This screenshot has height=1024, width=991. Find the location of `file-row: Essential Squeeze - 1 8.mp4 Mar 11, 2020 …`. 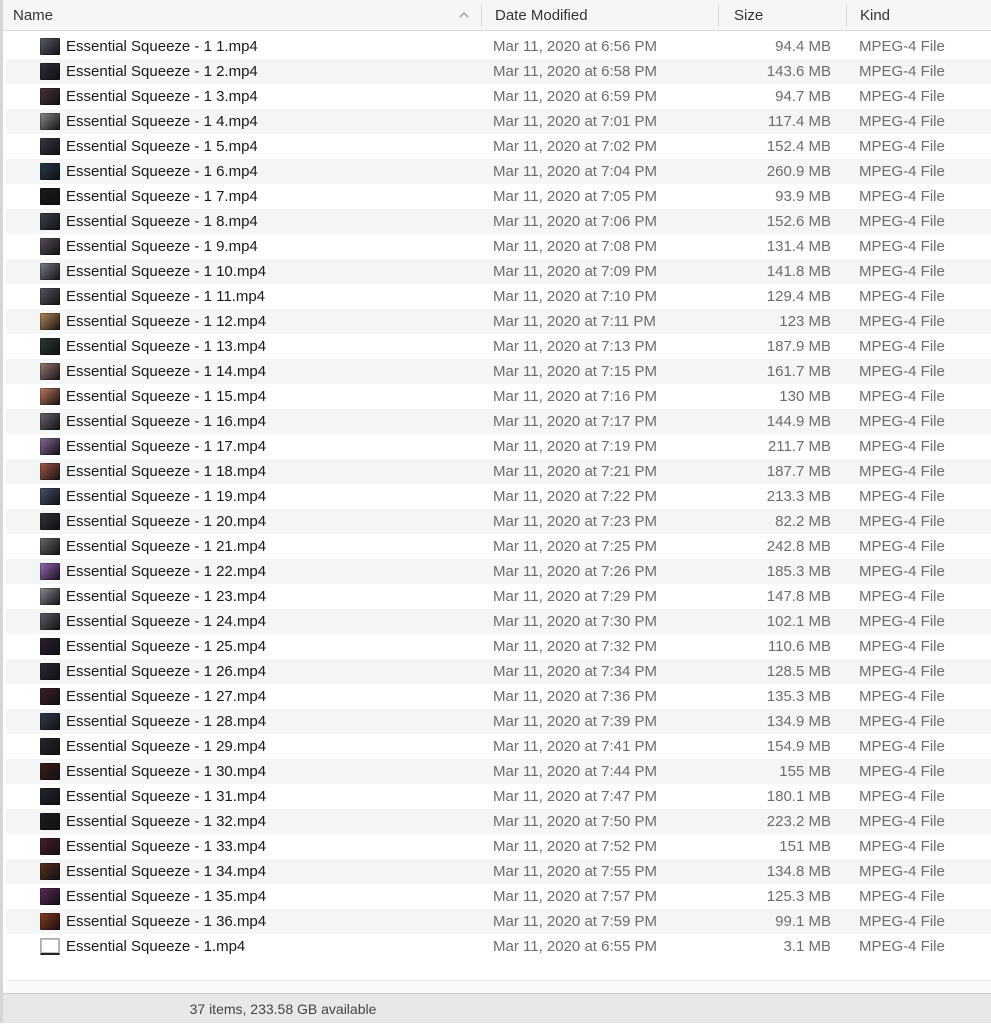

file-row: Essential Squeeze - 1 8.mp4 Mar 11, 2020 … is located at coordinates (498, 221).